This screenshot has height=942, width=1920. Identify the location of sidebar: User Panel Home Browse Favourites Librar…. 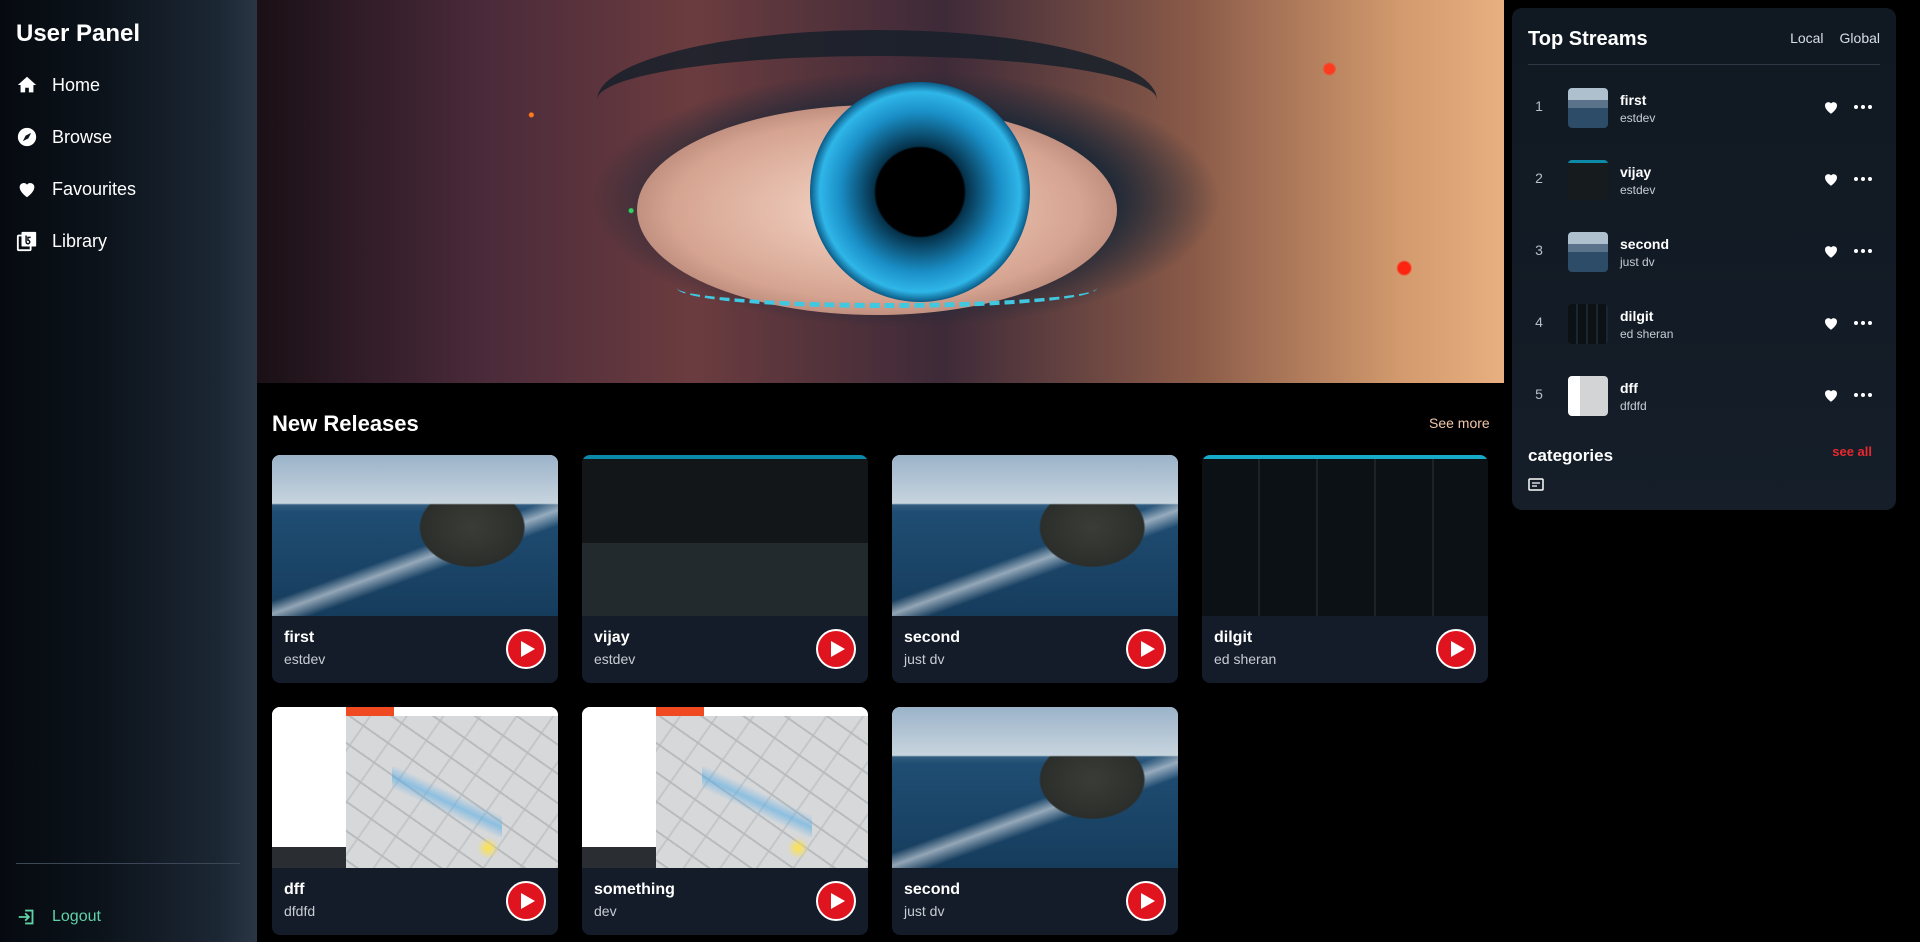
(128, 471).